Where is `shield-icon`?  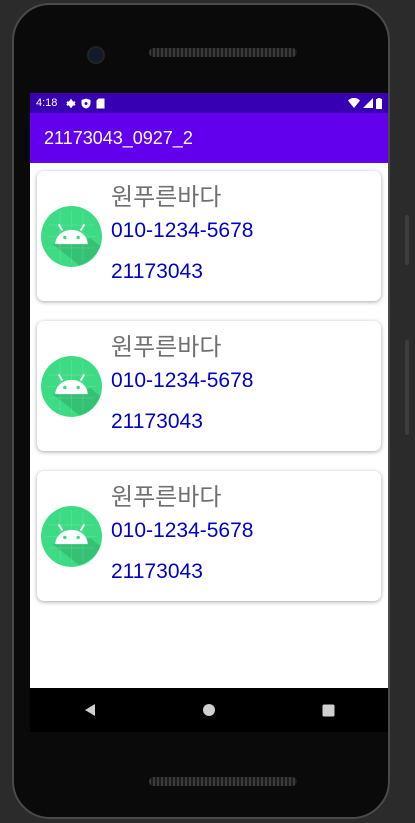 shield-icon is located at coordinates (86, 103).